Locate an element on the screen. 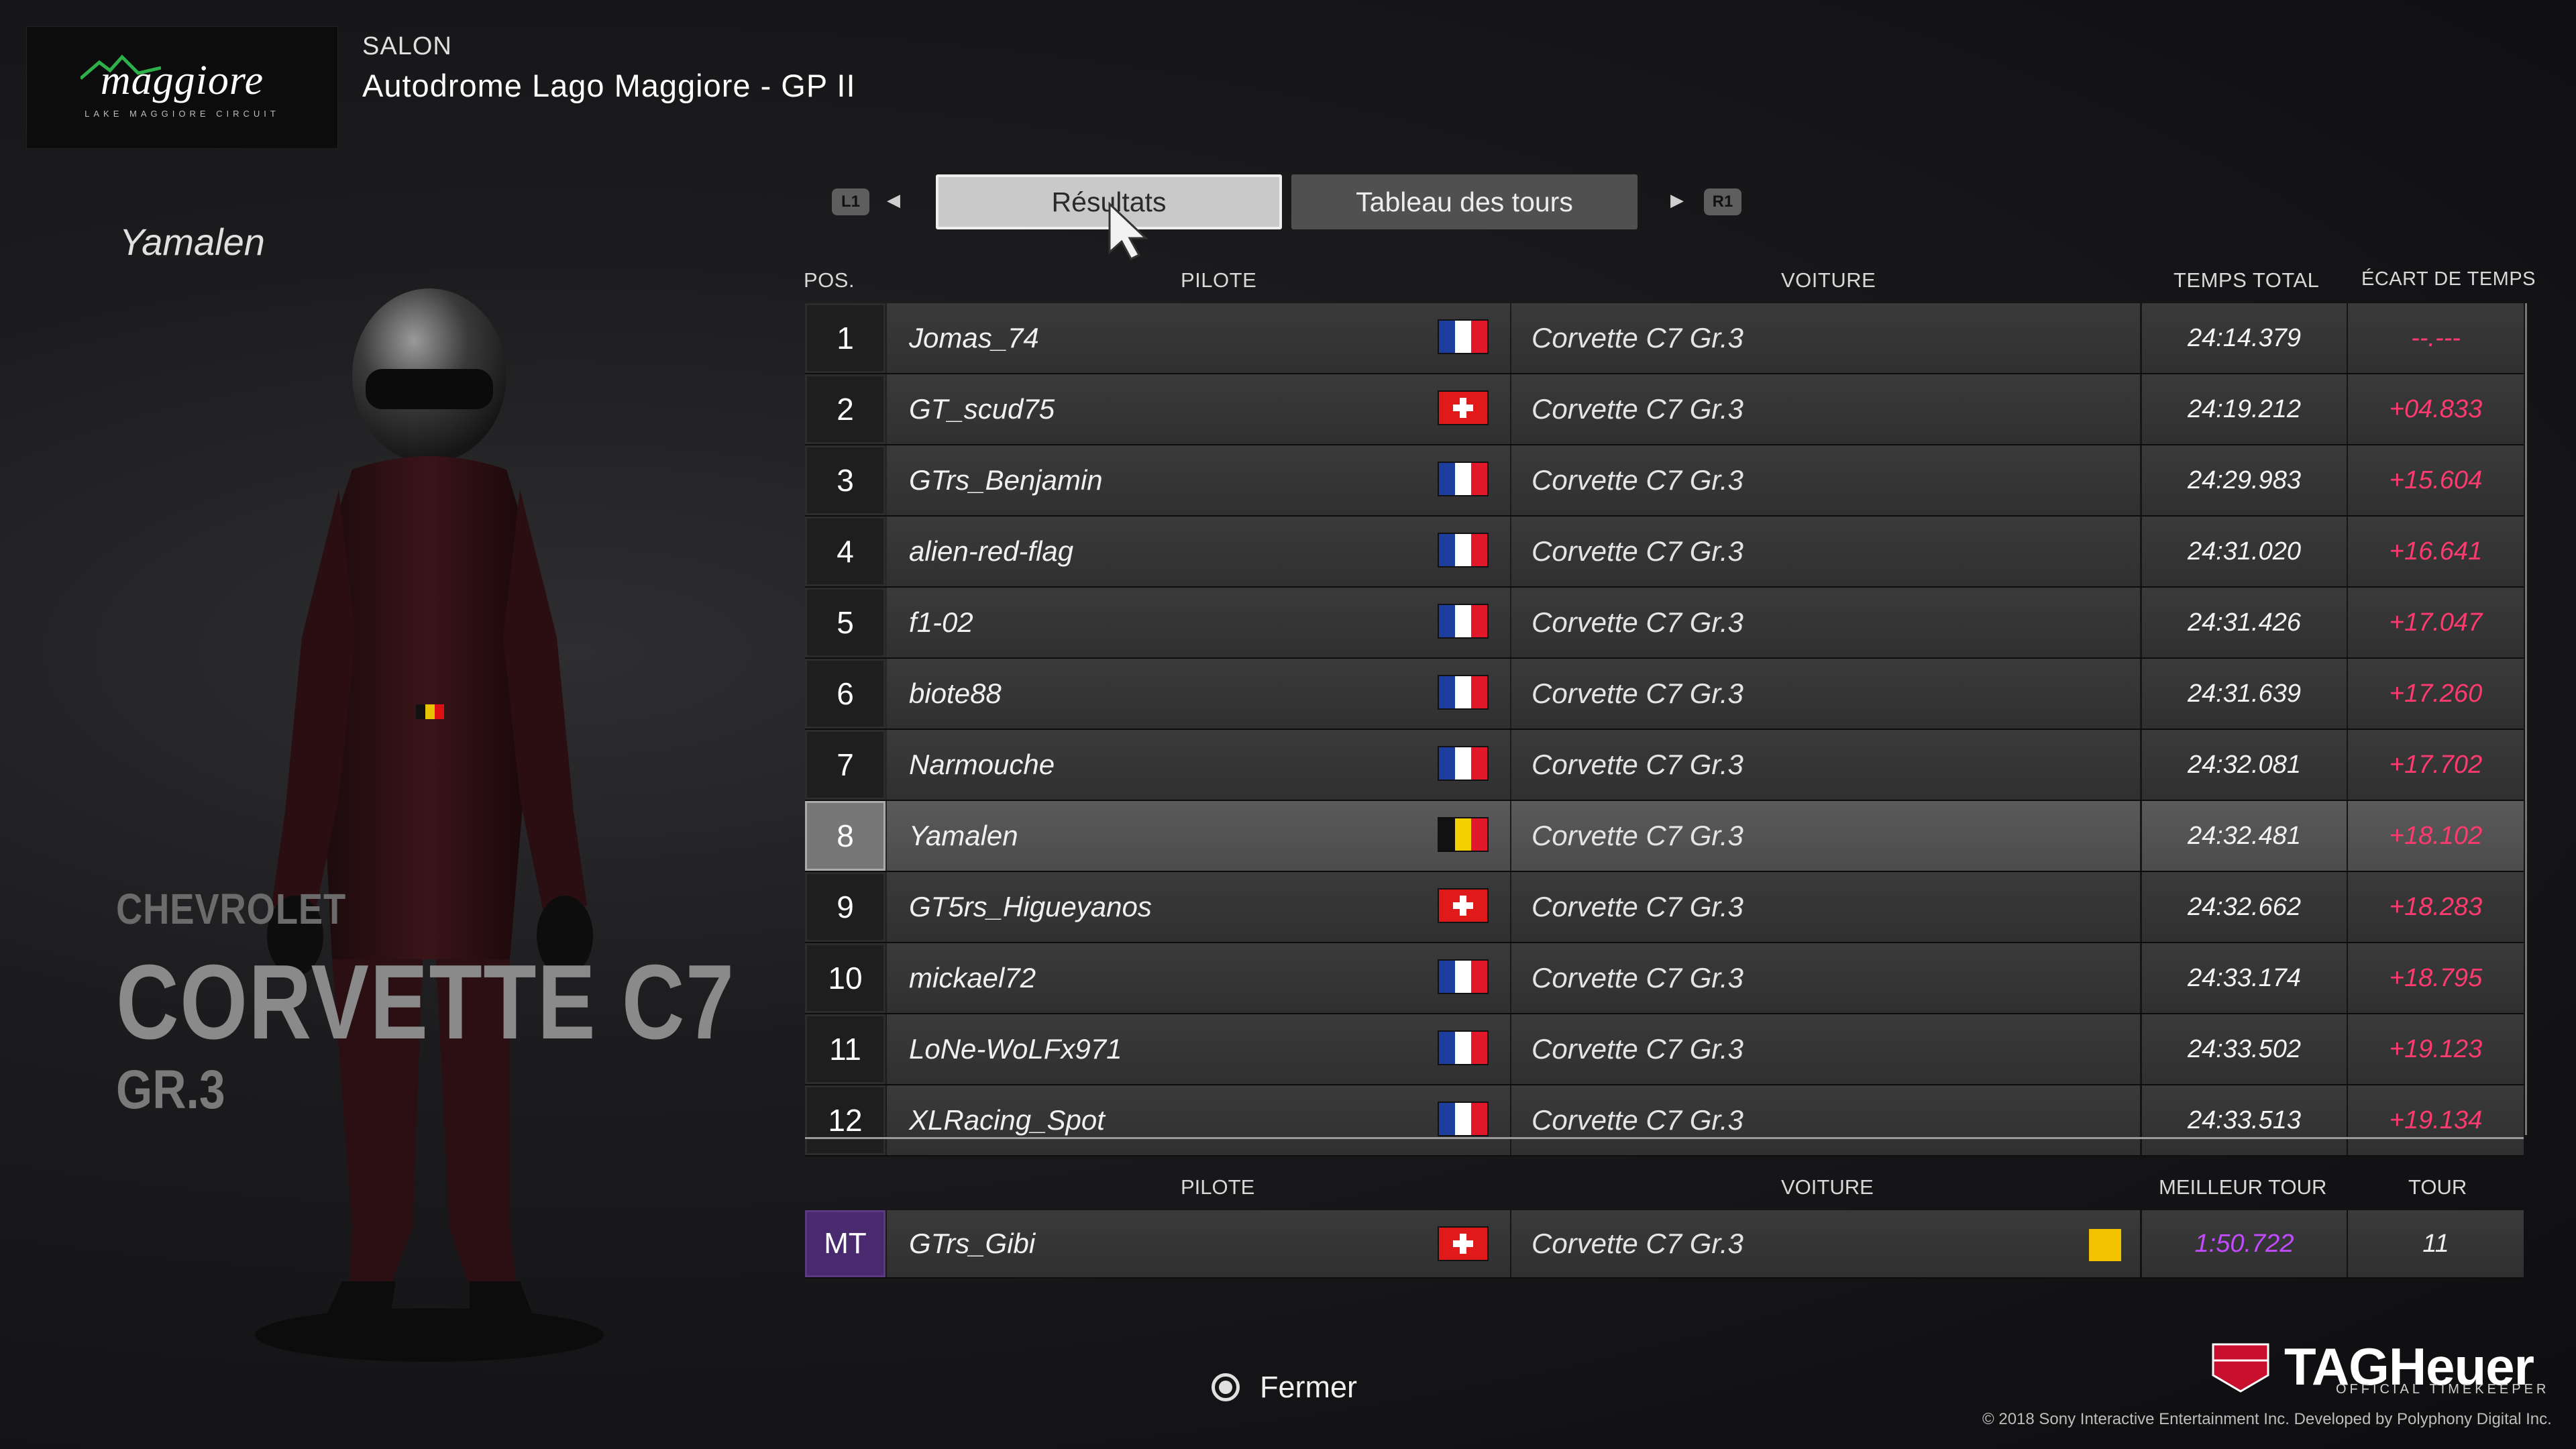 This screenshot has height=1449, width=2576. table-row: 1 Jomas_74 Corvette C7 Gr.3 24:14.379 --.--- is located at coordinates (1664, 338).